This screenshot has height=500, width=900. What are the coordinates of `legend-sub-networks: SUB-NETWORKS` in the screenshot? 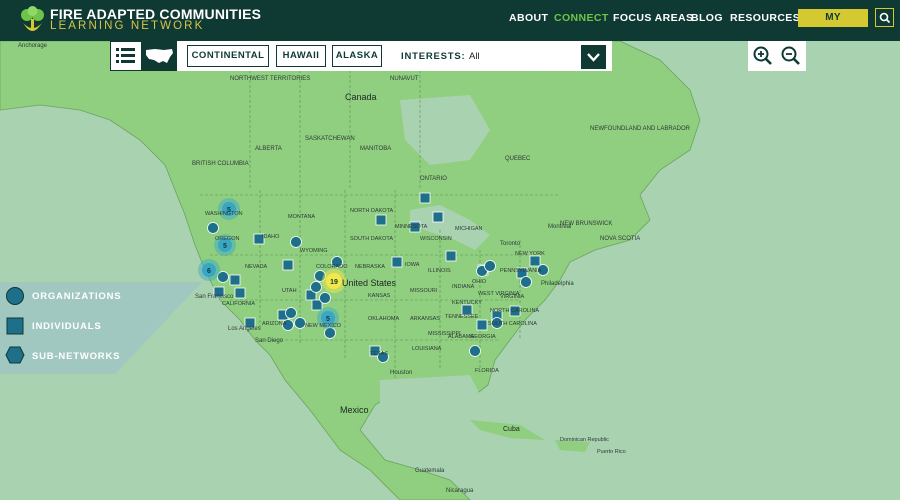 It's located at (76, 356).